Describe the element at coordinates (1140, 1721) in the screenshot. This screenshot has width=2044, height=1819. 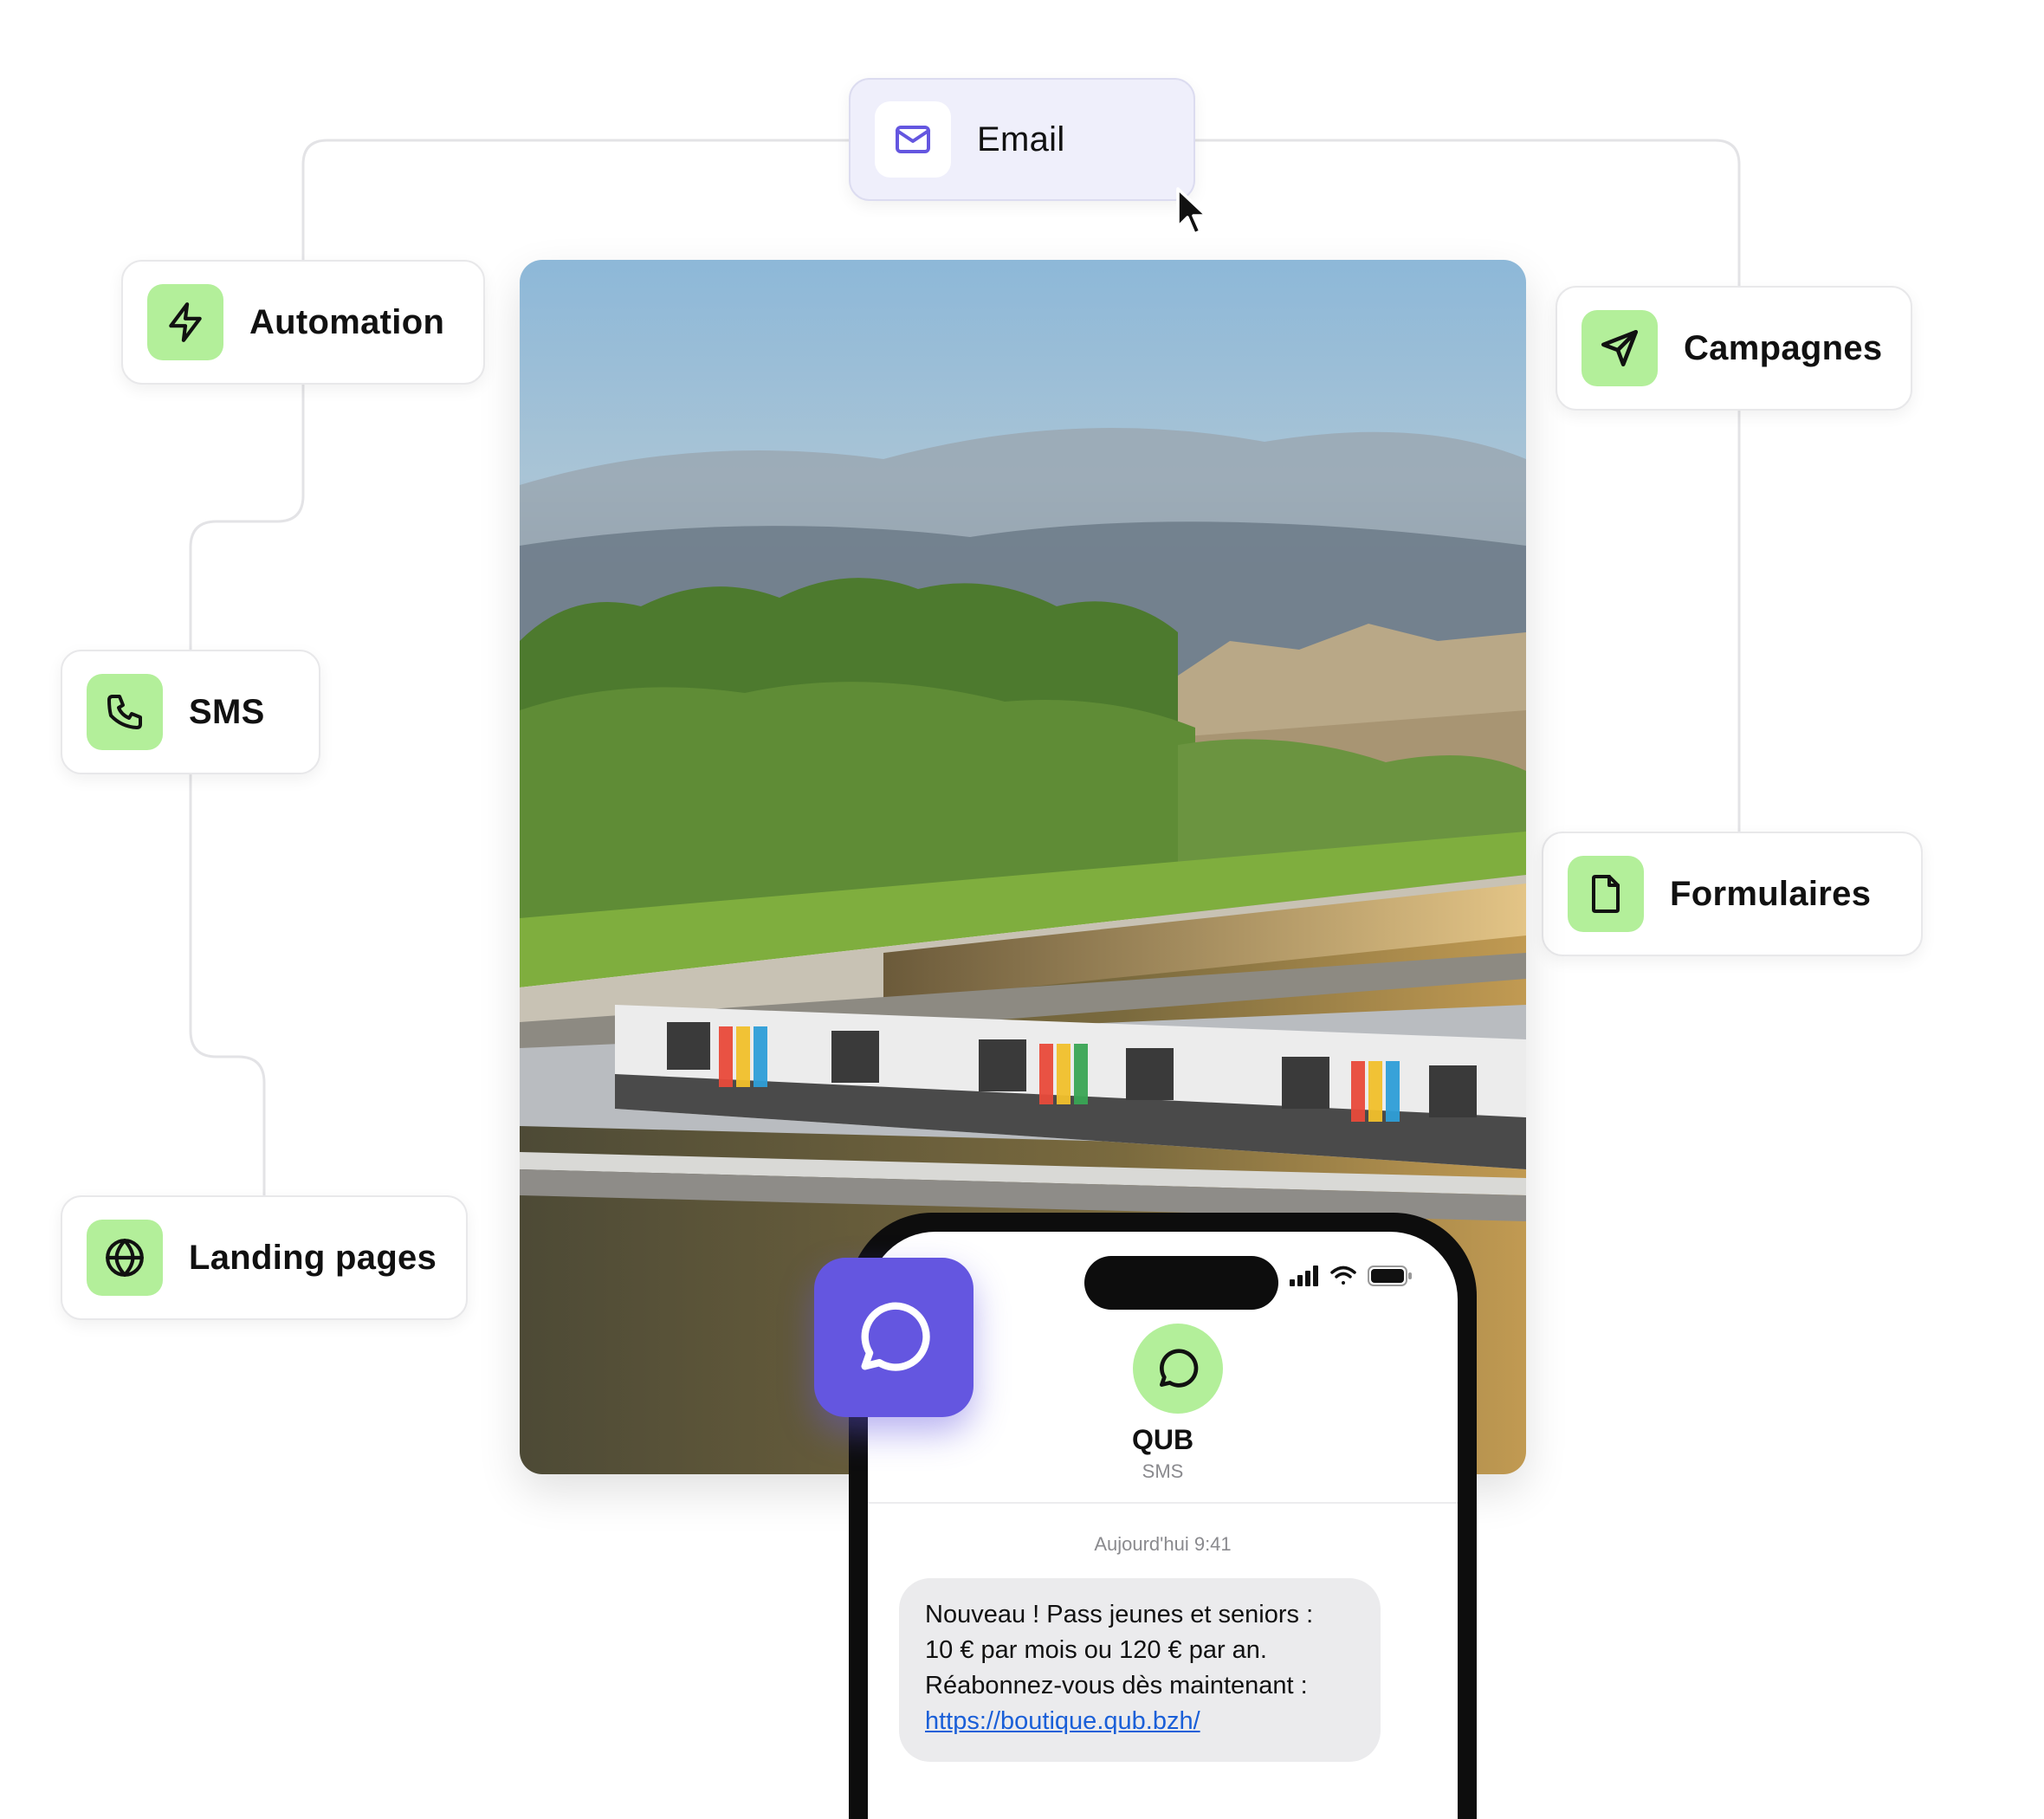
I see `message-link: https://boutique.qub.bzh/` at that location.